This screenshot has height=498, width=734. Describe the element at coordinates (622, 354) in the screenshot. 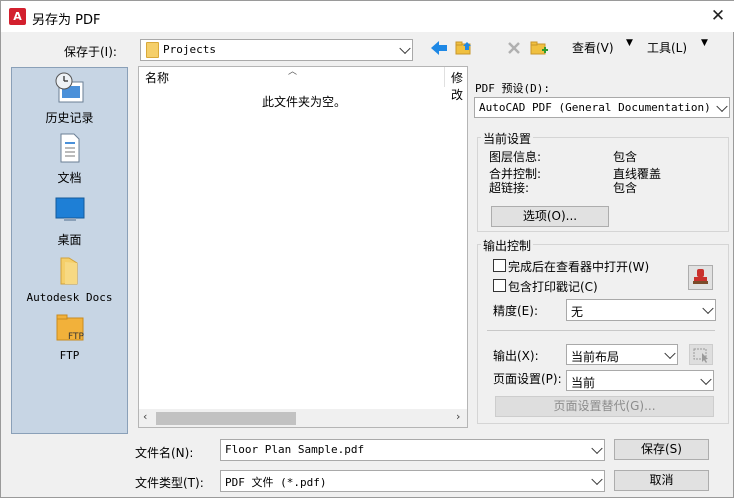

I see `output-combo: 当前布局` at that location.